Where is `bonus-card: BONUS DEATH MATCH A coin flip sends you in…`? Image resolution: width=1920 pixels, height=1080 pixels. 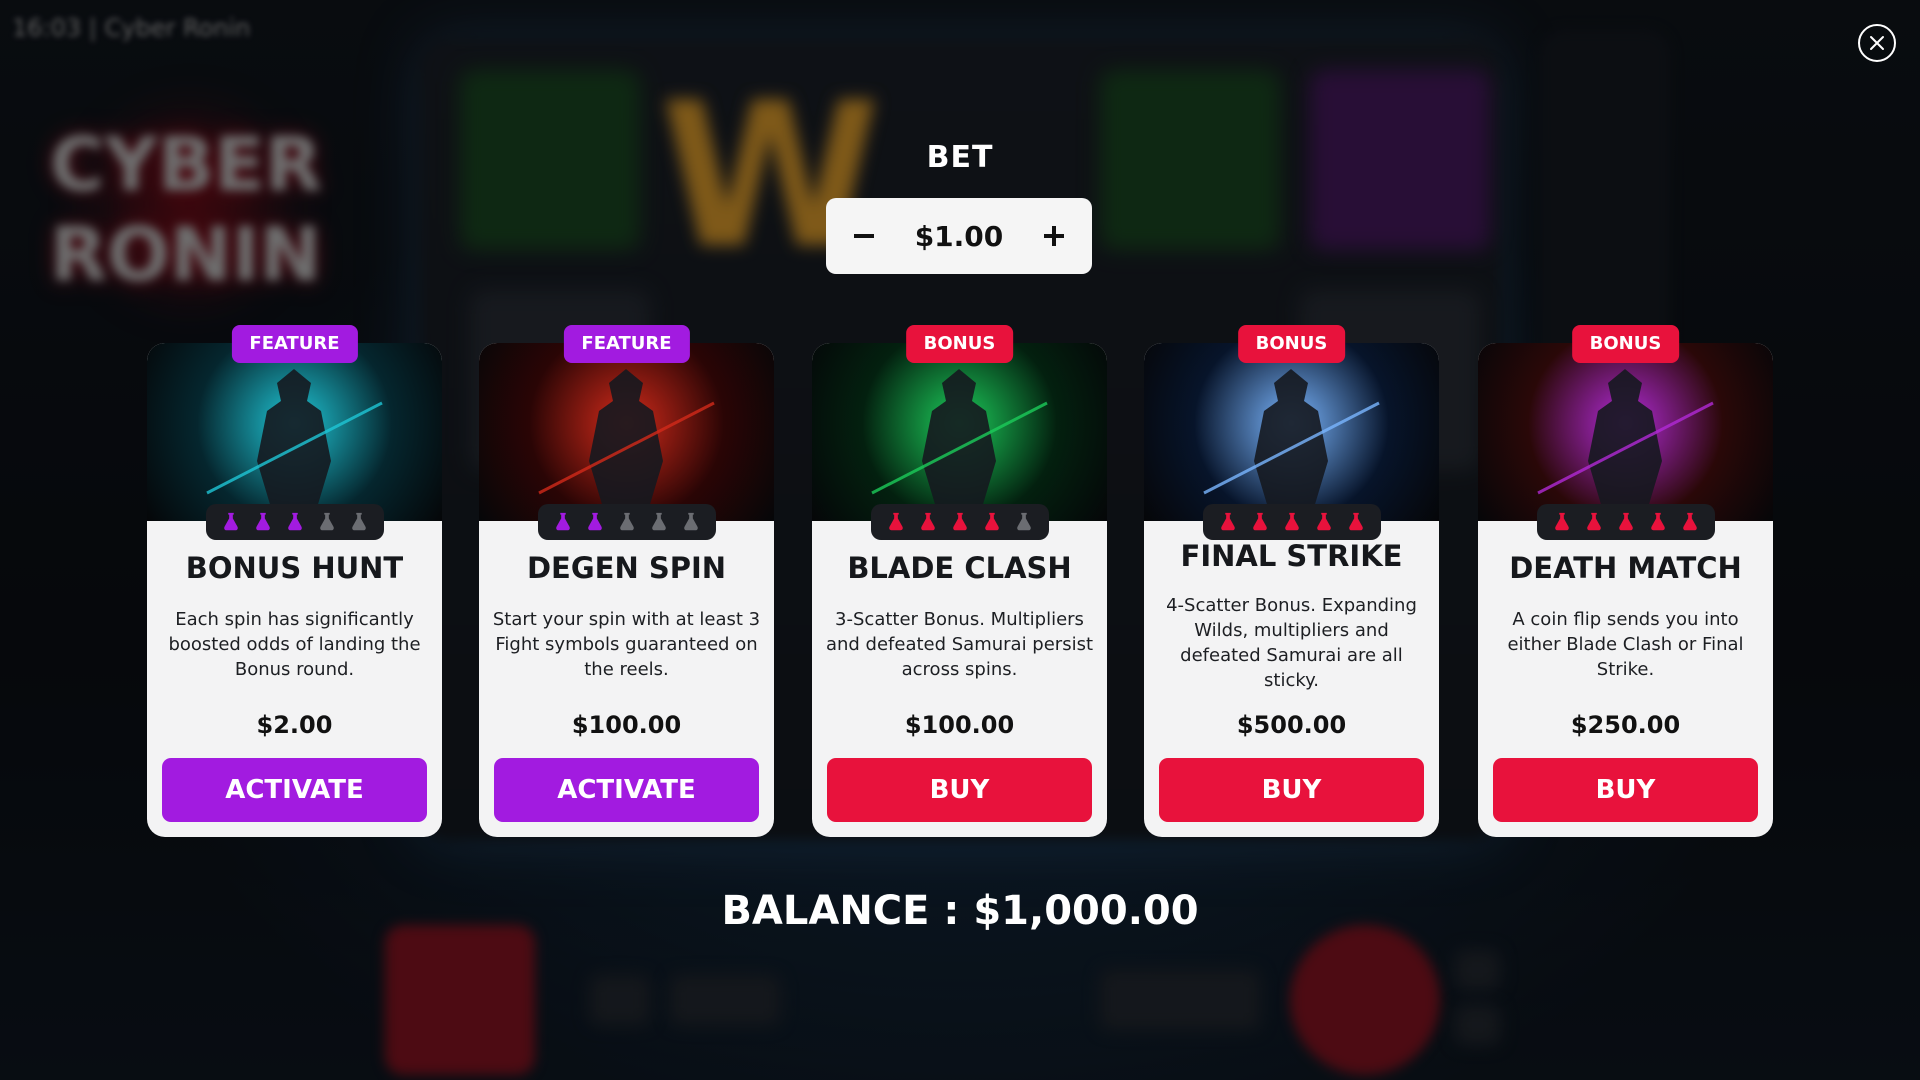 bonus-card: BONUS DEATH MATCH A coin flip sends you in… is located at coordinates (1625, 581).